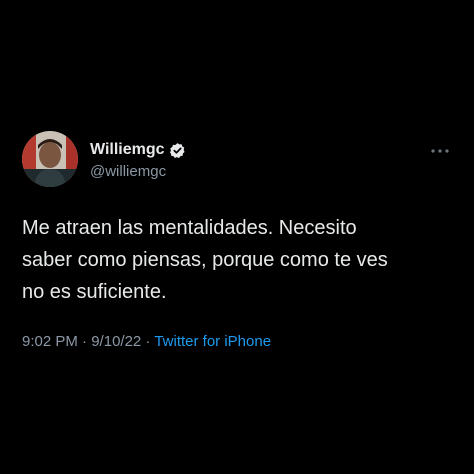 The height and width of the screenshot is (474, 474). What do you see at coordinates (177, 150) in the screenshot?
I see `verified-badge-icon` at bounding box center [177, 150].